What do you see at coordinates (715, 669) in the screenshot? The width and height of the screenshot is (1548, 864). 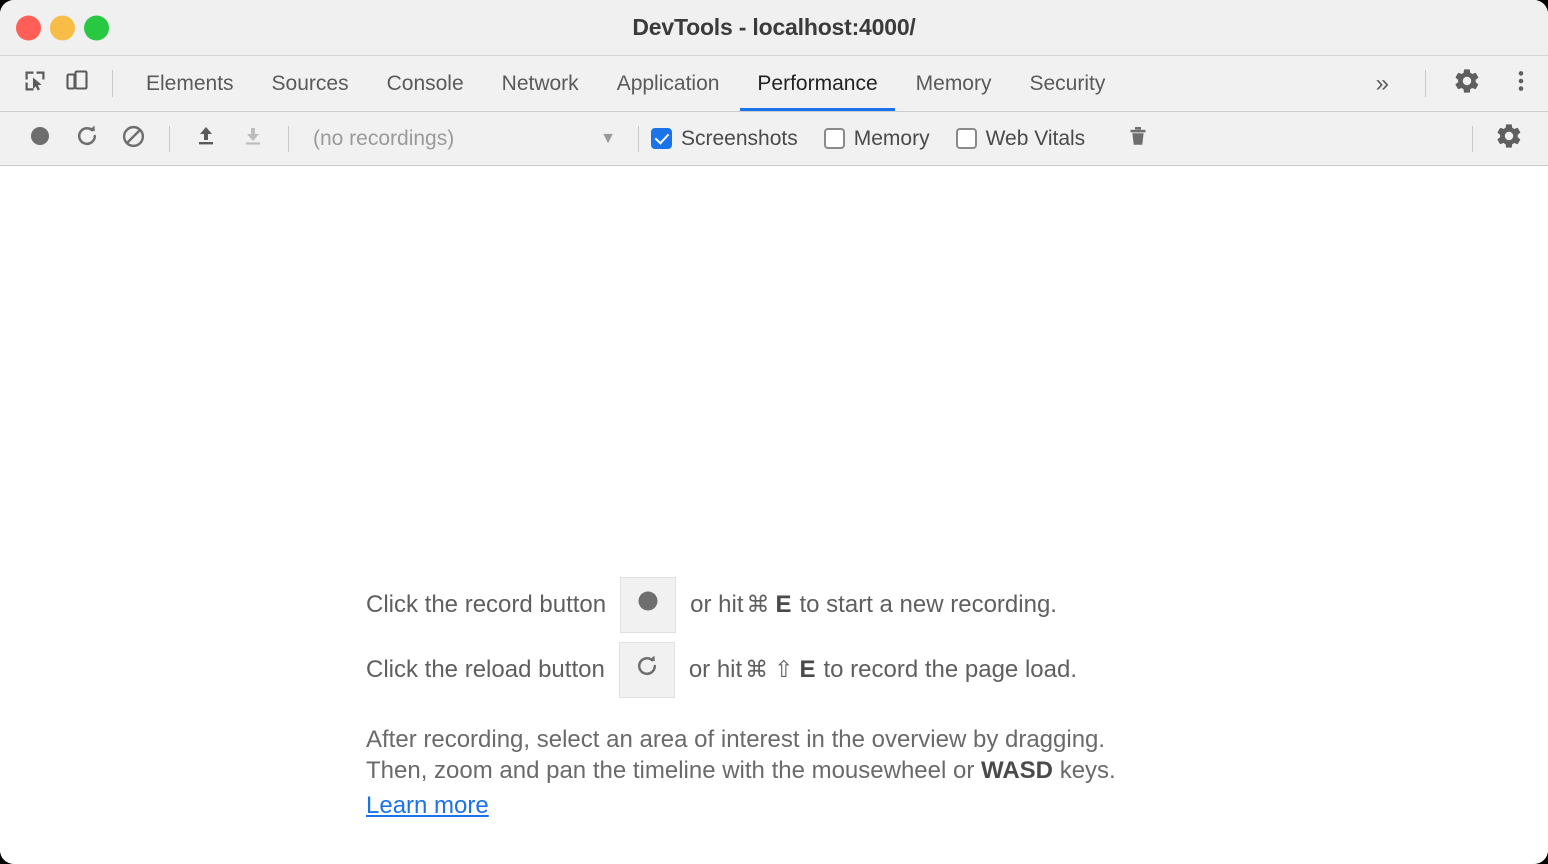 I see `reload-instruction-mid: or hit` at bounding box center [715, 669].